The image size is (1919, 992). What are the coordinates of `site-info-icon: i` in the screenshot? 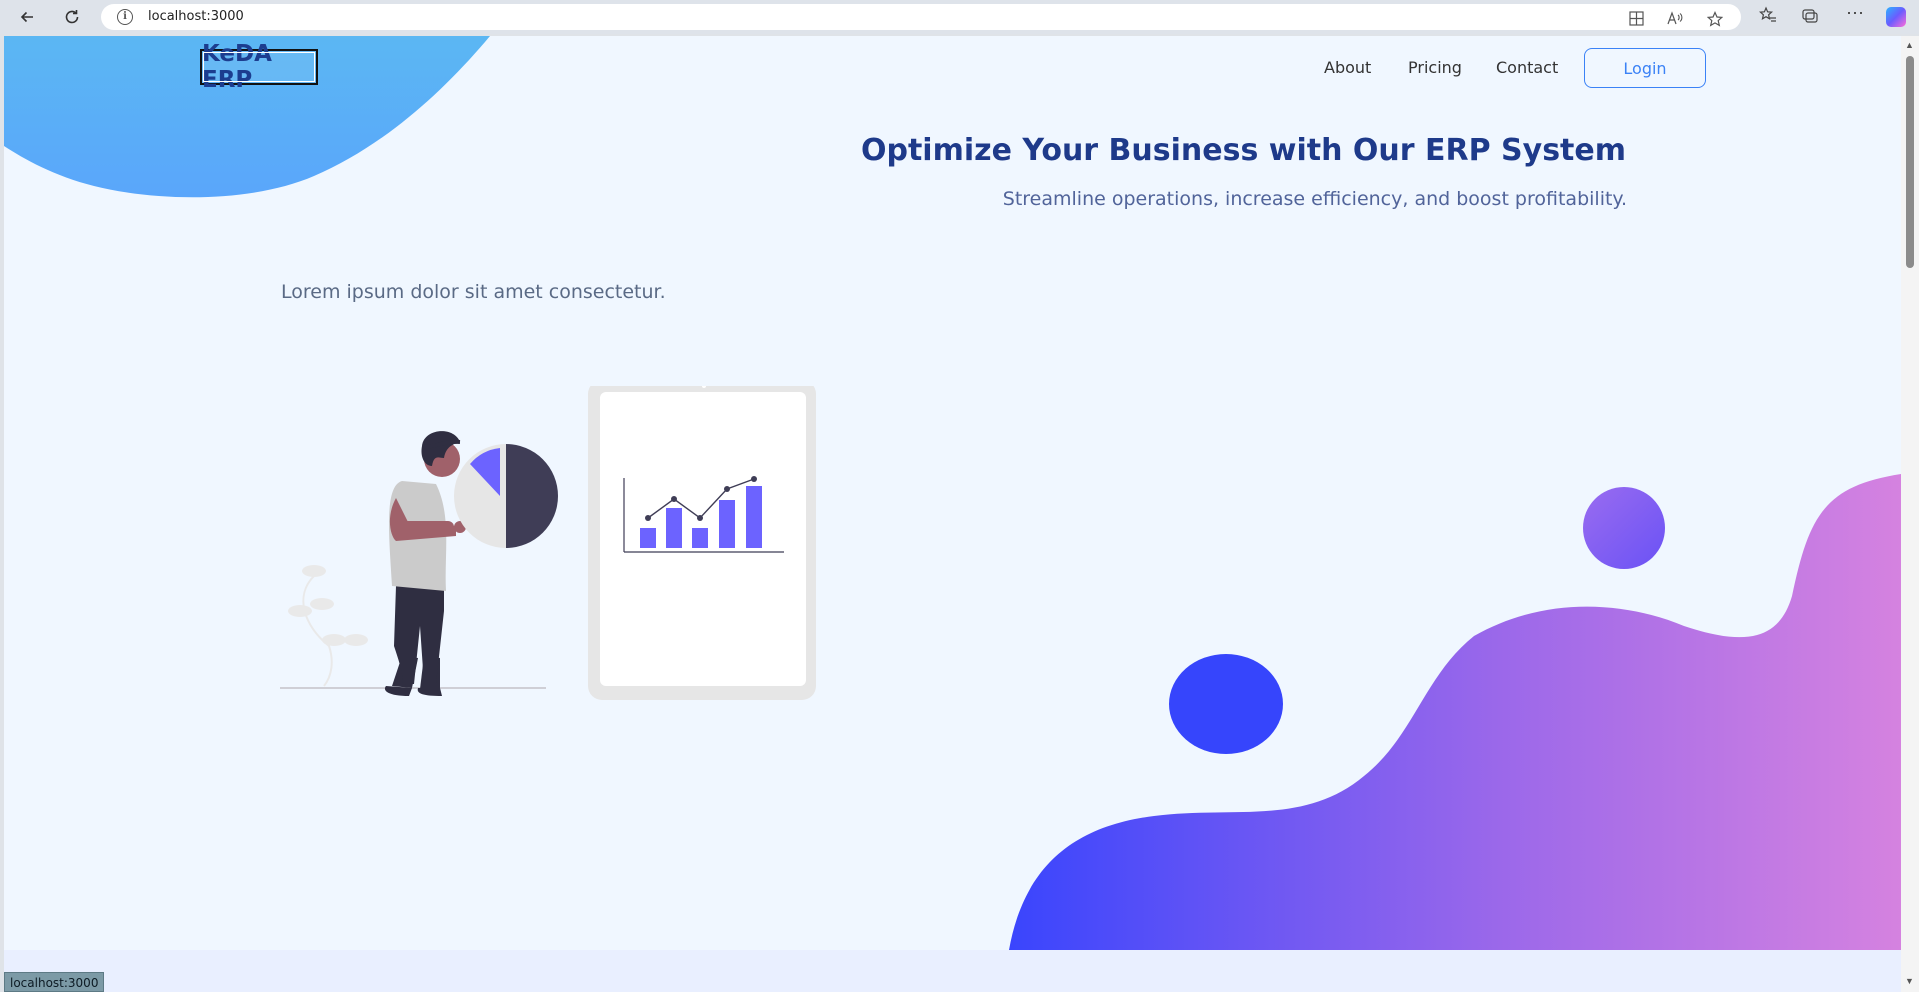 It's located at (125, 17).